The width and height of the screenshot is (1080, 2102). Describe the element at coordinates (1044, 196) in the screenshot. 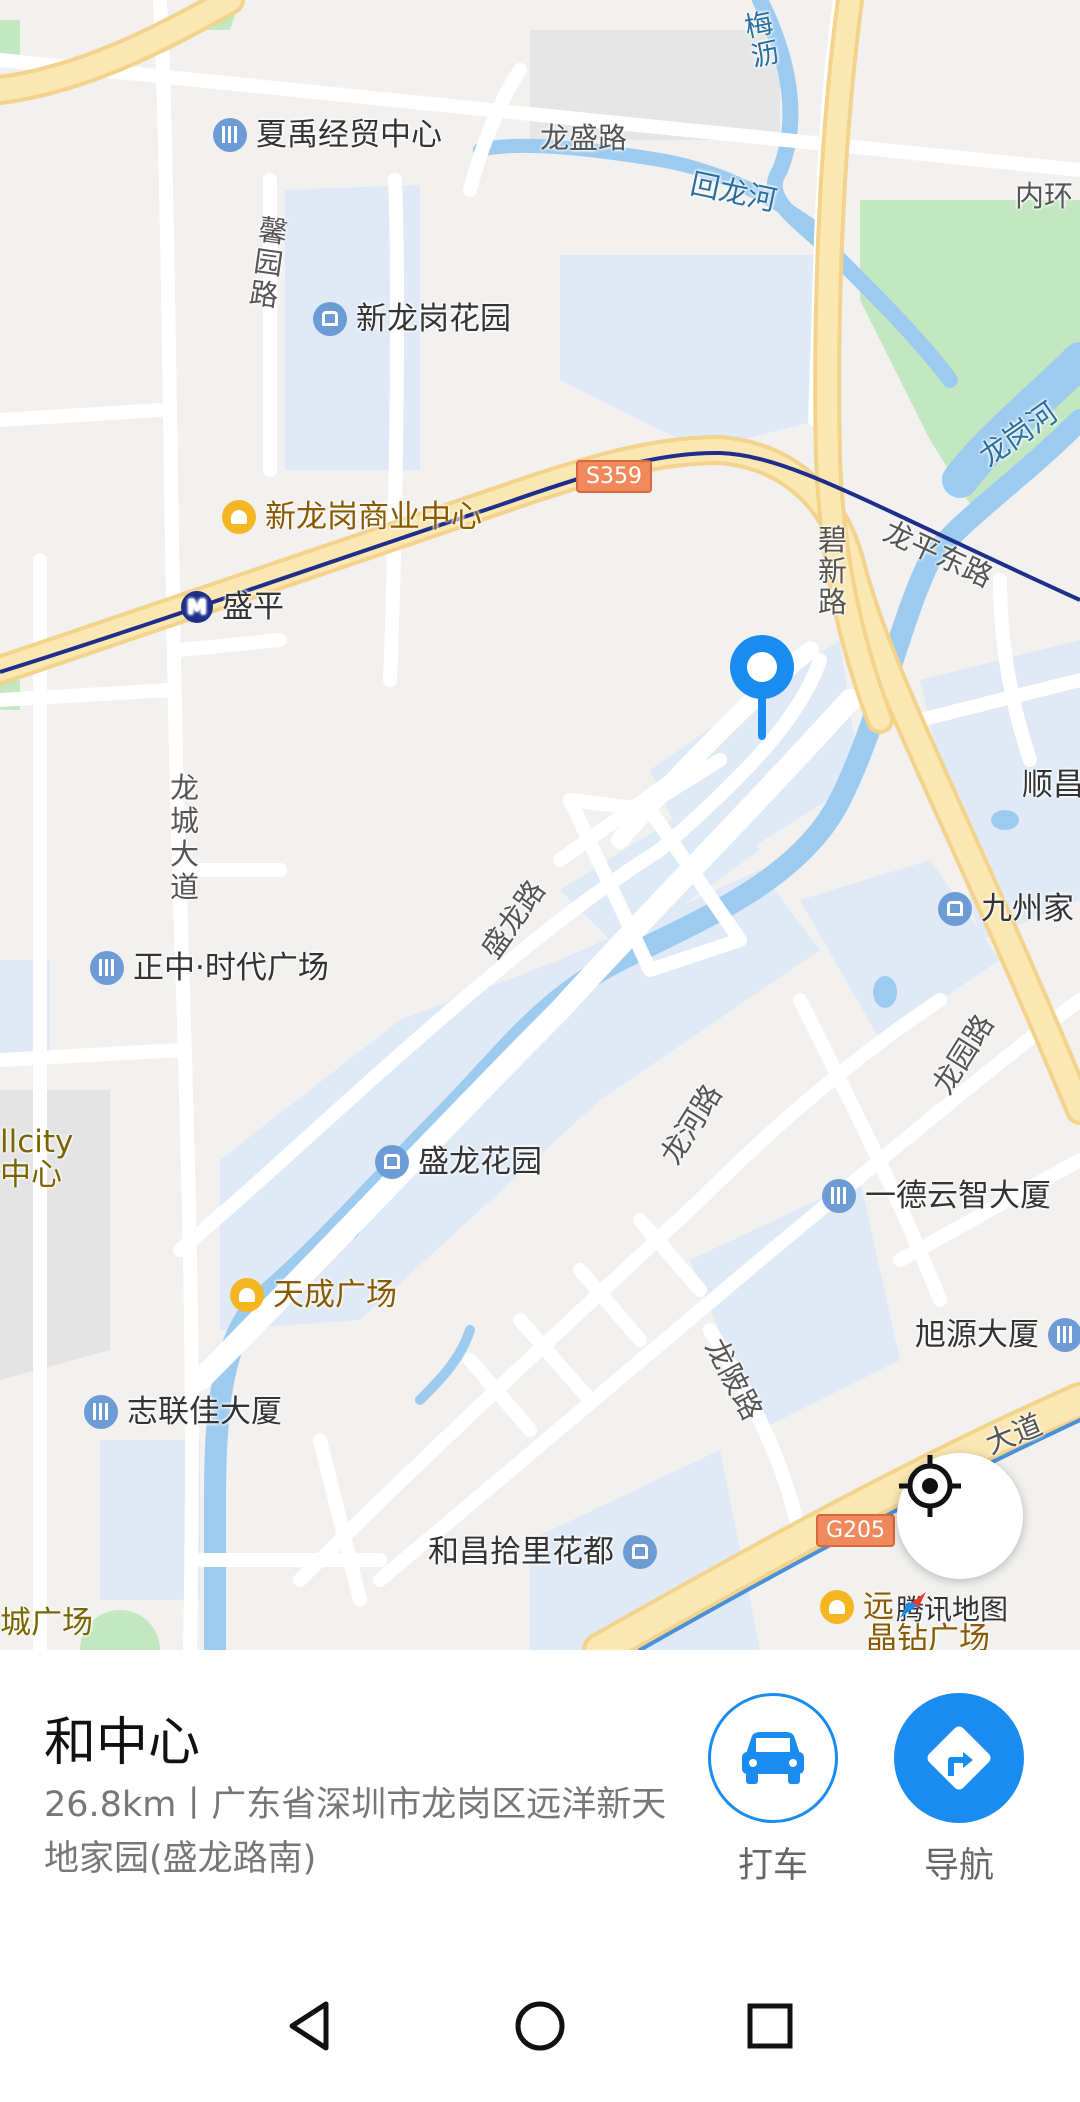

I see `road-neihuan: 内环` at that location.